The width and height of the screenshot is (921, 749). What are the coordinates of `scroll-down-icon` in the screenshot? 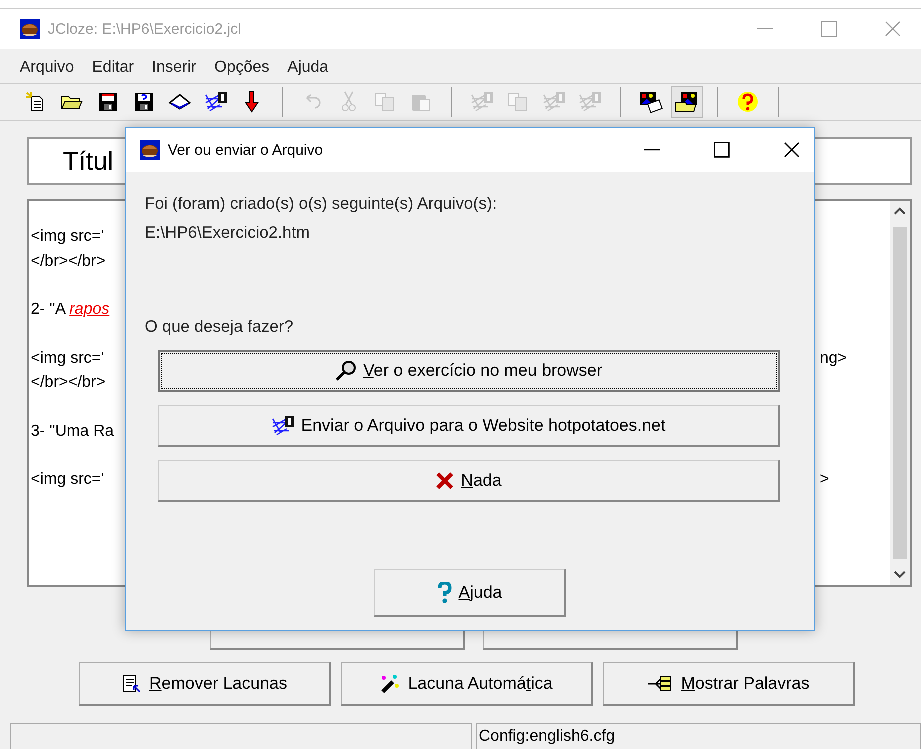 It's located at (900, 575).